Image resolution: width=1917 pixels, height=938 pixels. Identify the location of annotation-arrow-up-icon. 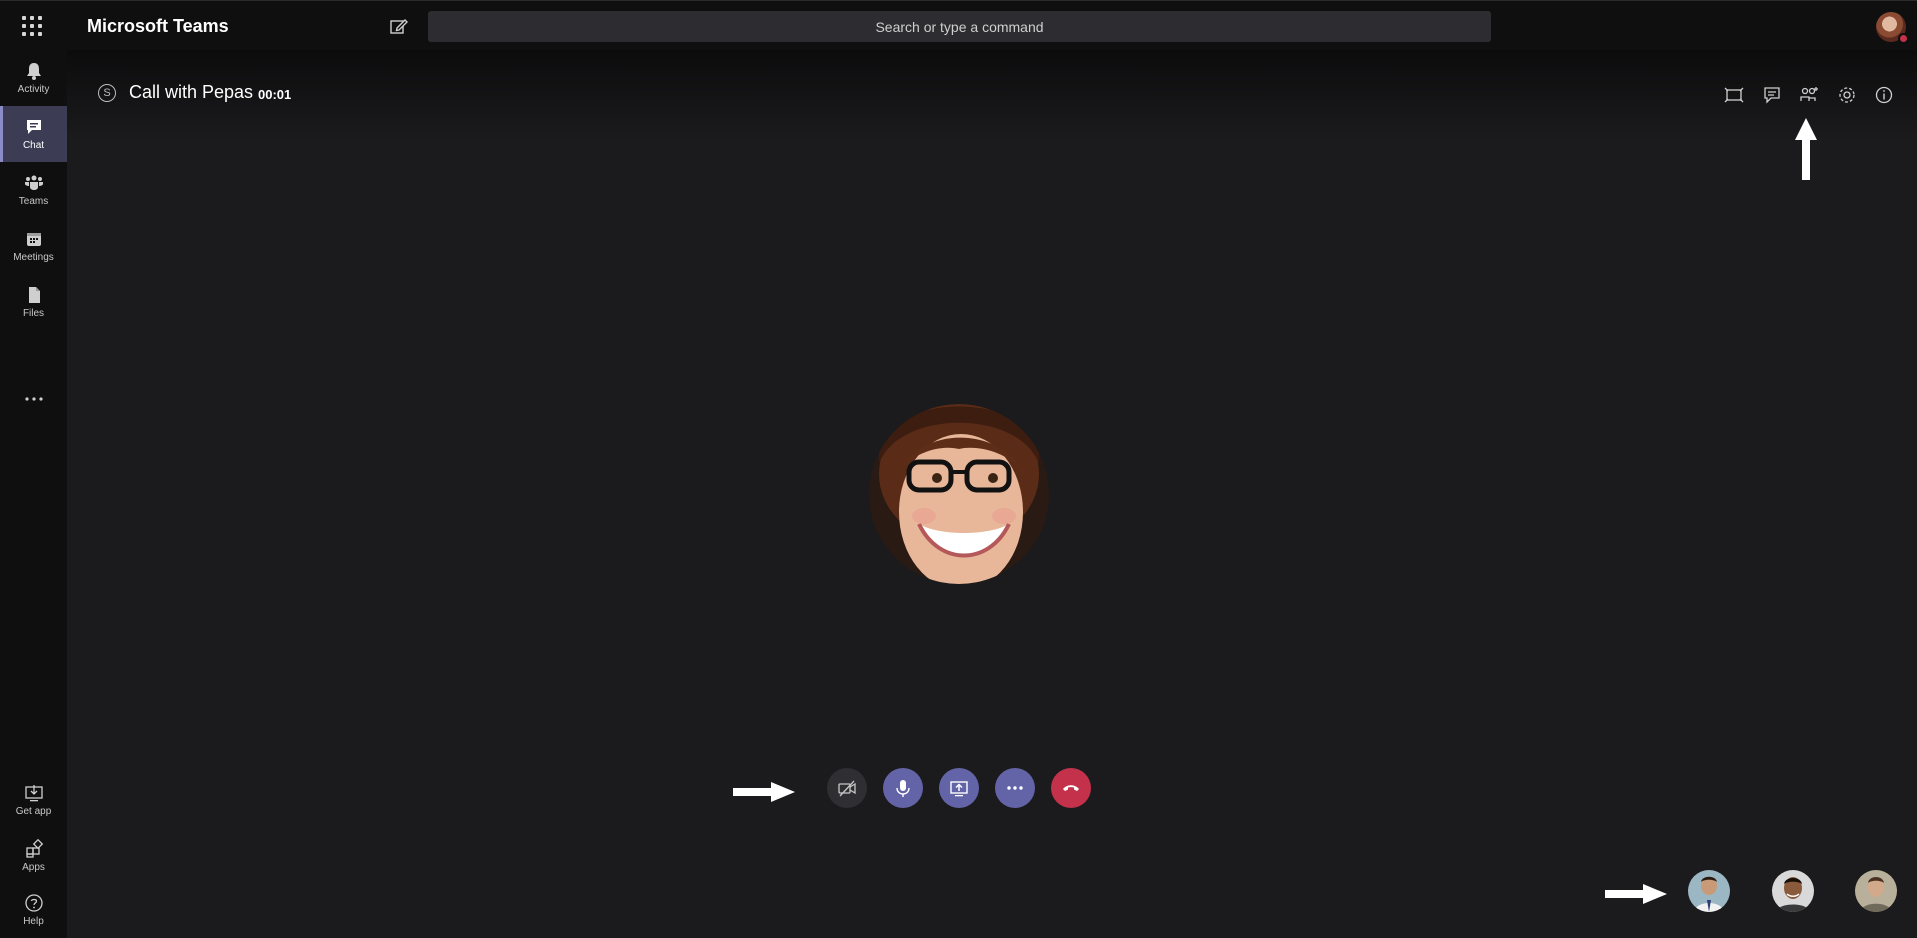
(1806, 149).